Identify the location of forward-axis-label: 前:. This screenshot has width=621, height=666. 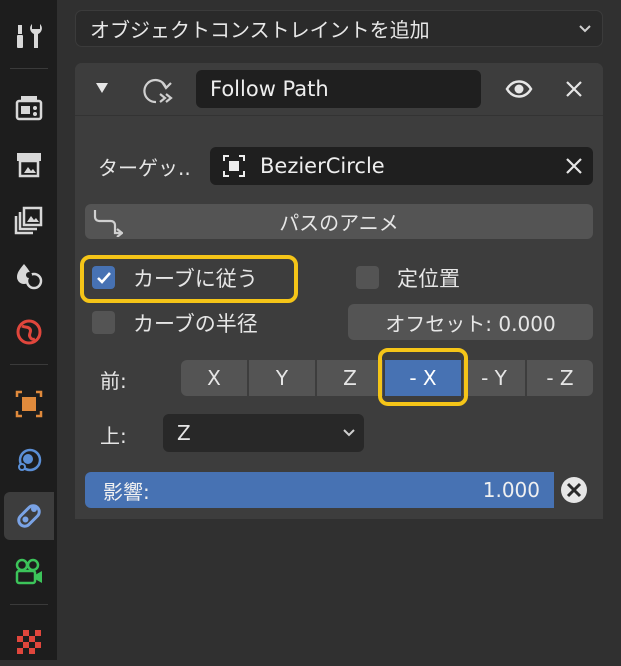
(113, 381).